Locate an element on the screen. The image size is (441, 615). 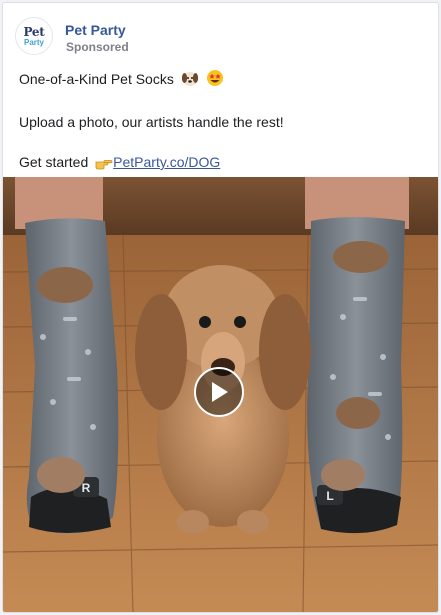
dog-face-emoji-icon is located at coordinates (190, 80).